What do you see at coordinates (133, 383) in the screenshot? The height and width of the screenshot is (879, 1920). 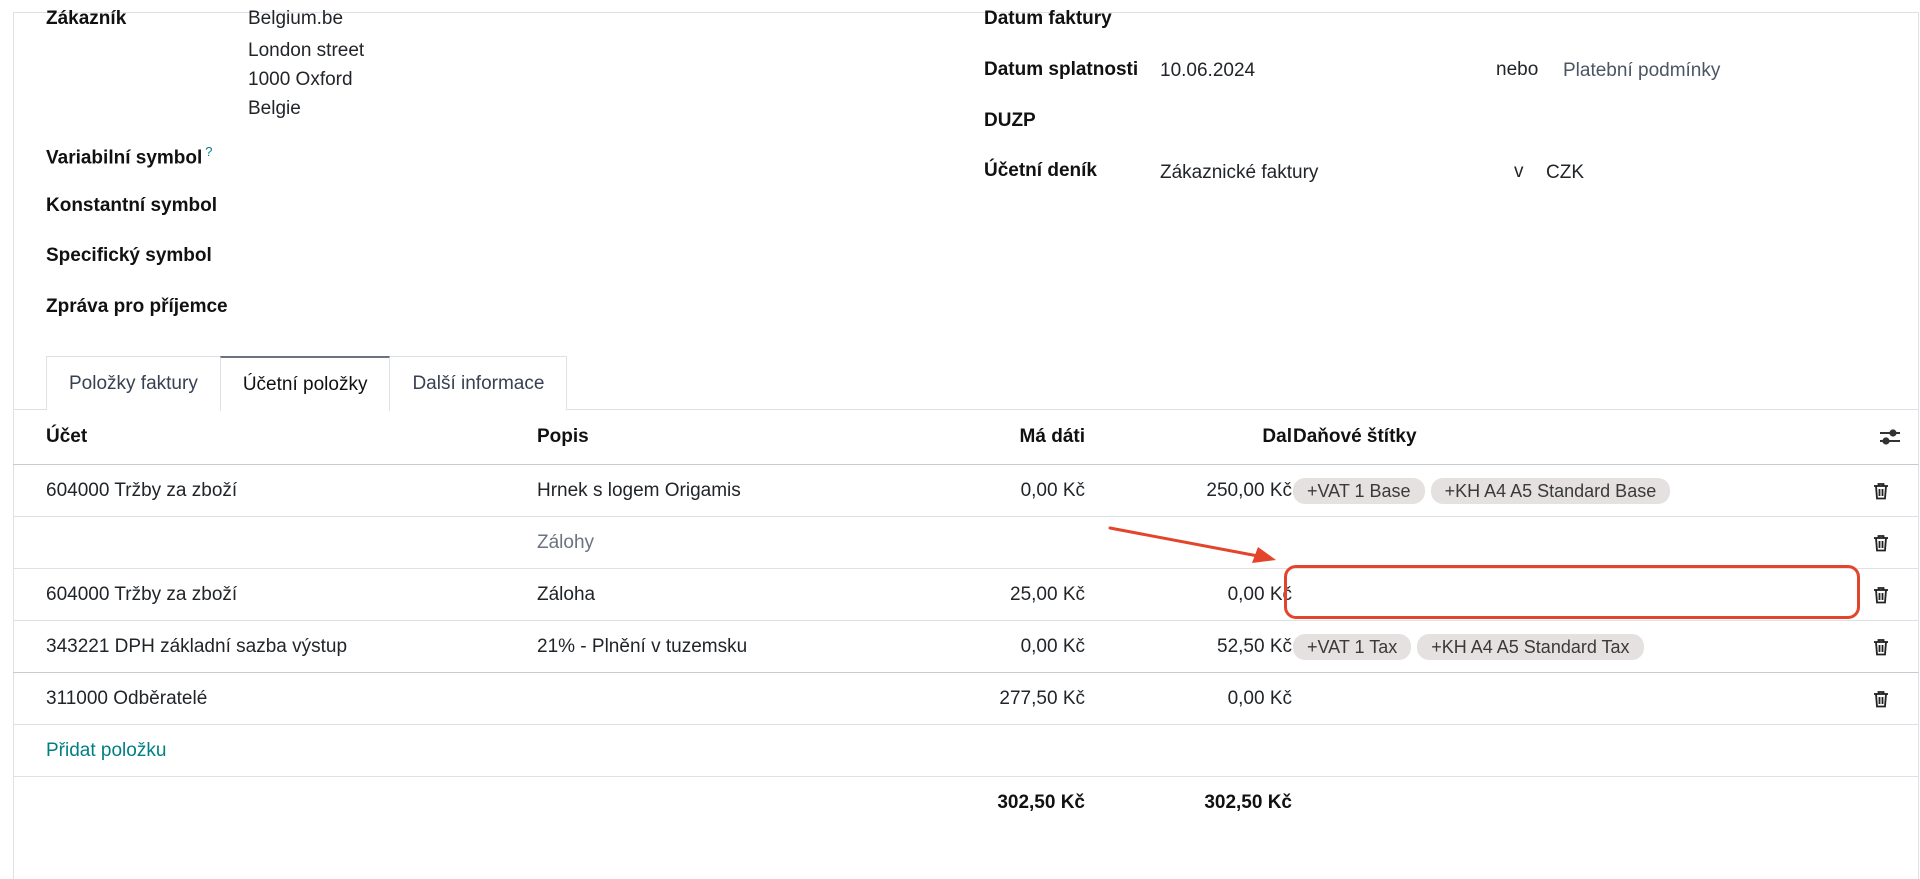 I see `tab-invoice-lines: Položky faktury` at bounding box center [133, 383].